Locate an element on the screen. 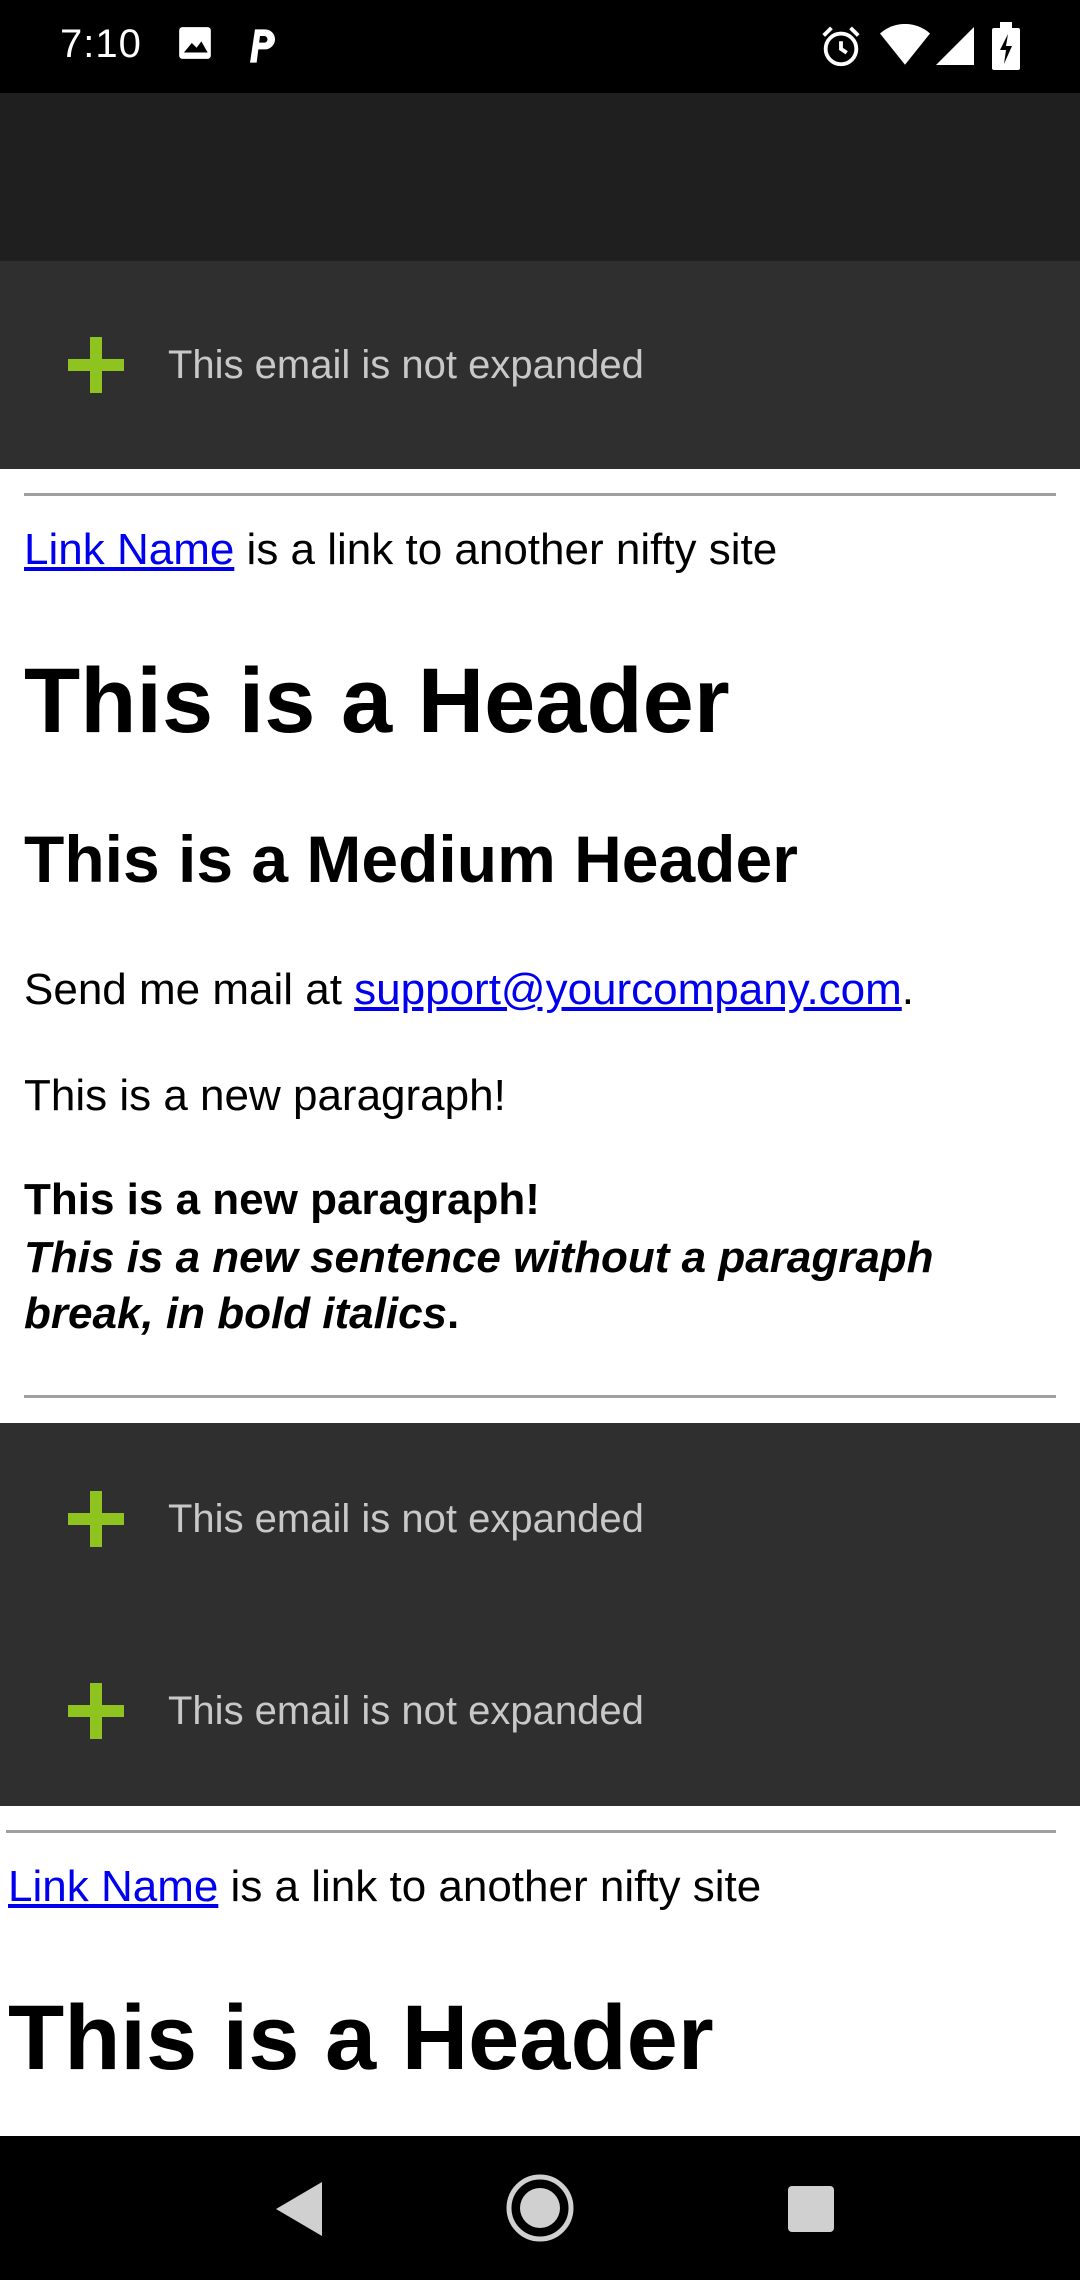 The height and width of the screenshot is (2280, 1080). battery-charging-icon is located at coordinates (1006, 46).